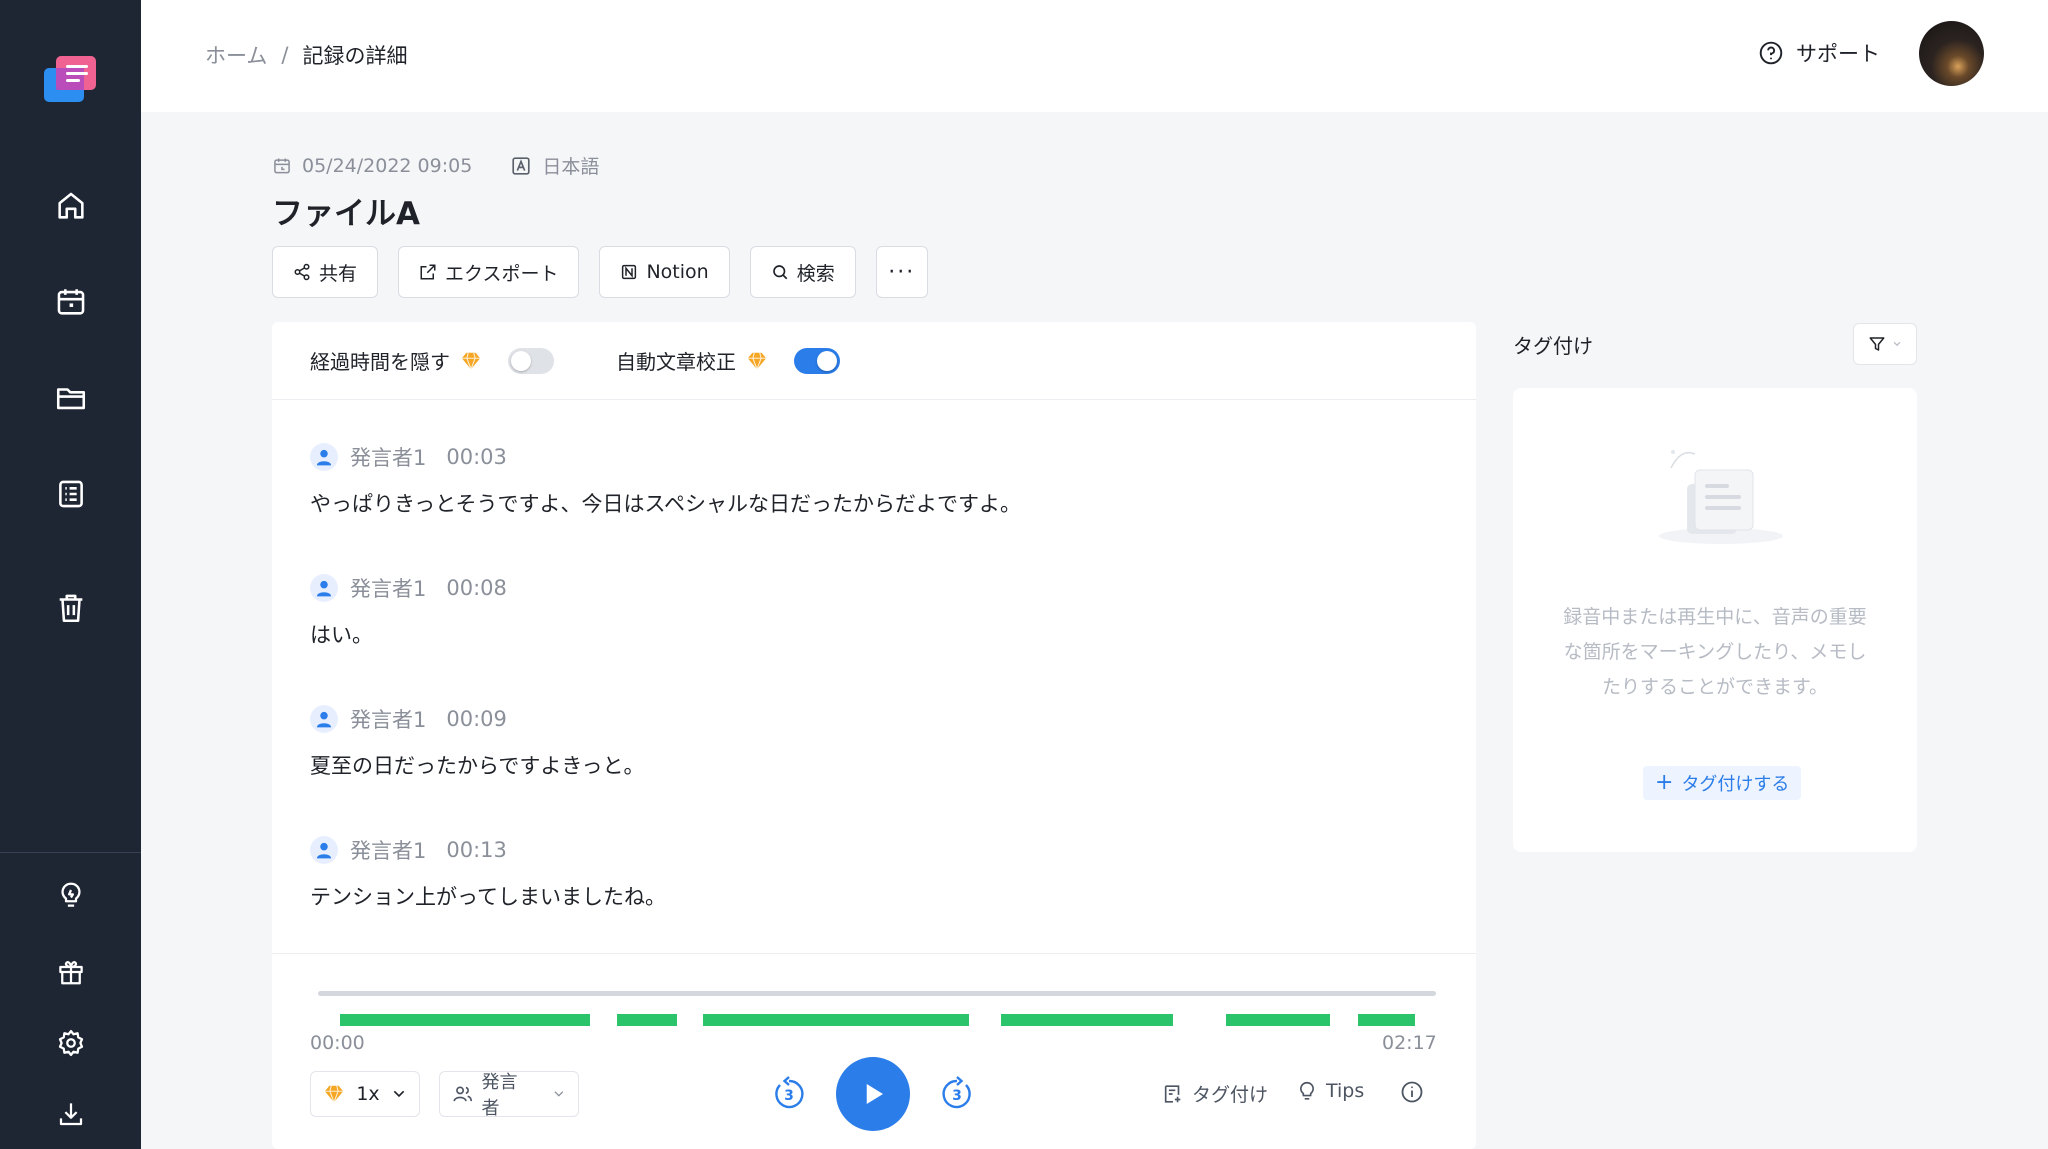  What do you see at coordinates (71, 608) in the screenshot?
I see `nav-trash` at bounding box center [71, 608].